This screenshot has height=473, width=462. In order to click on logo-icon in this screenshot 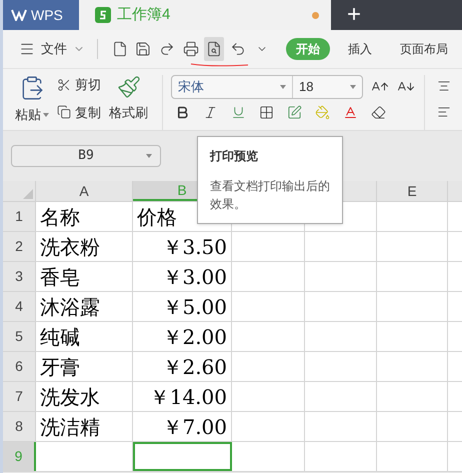, I will do `click(19, 15)`.